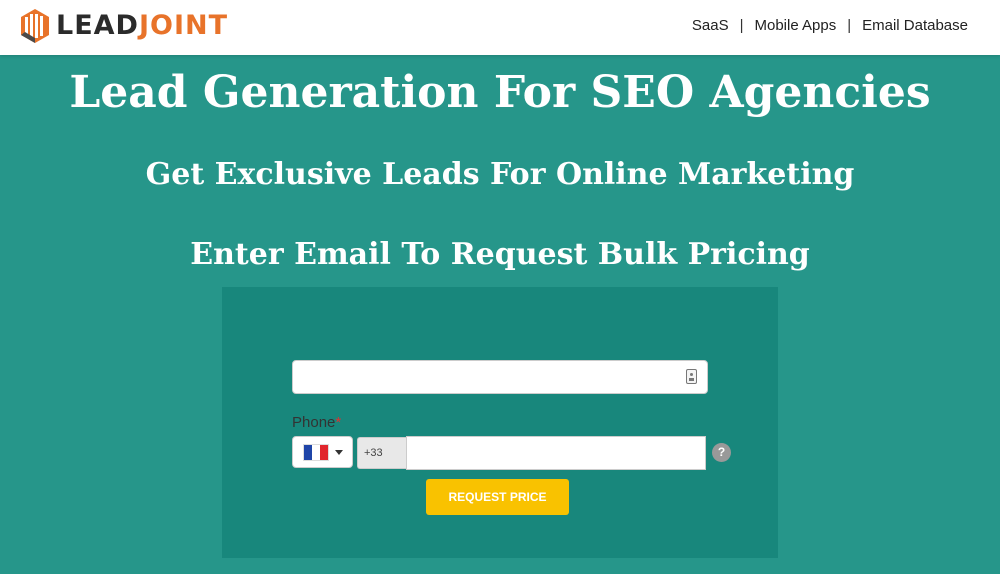 The image size is (1000, 574). Describe the element at coordinates (691, 376) in the screenshot. I see `autofill-contact-icon` at that location.